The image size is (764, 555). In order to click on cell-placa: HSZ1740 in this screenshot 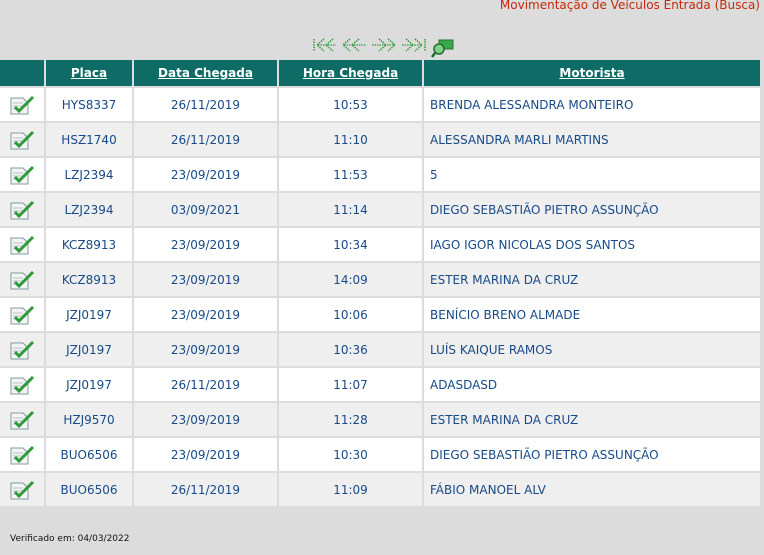, I will do `click(89, 139)`.